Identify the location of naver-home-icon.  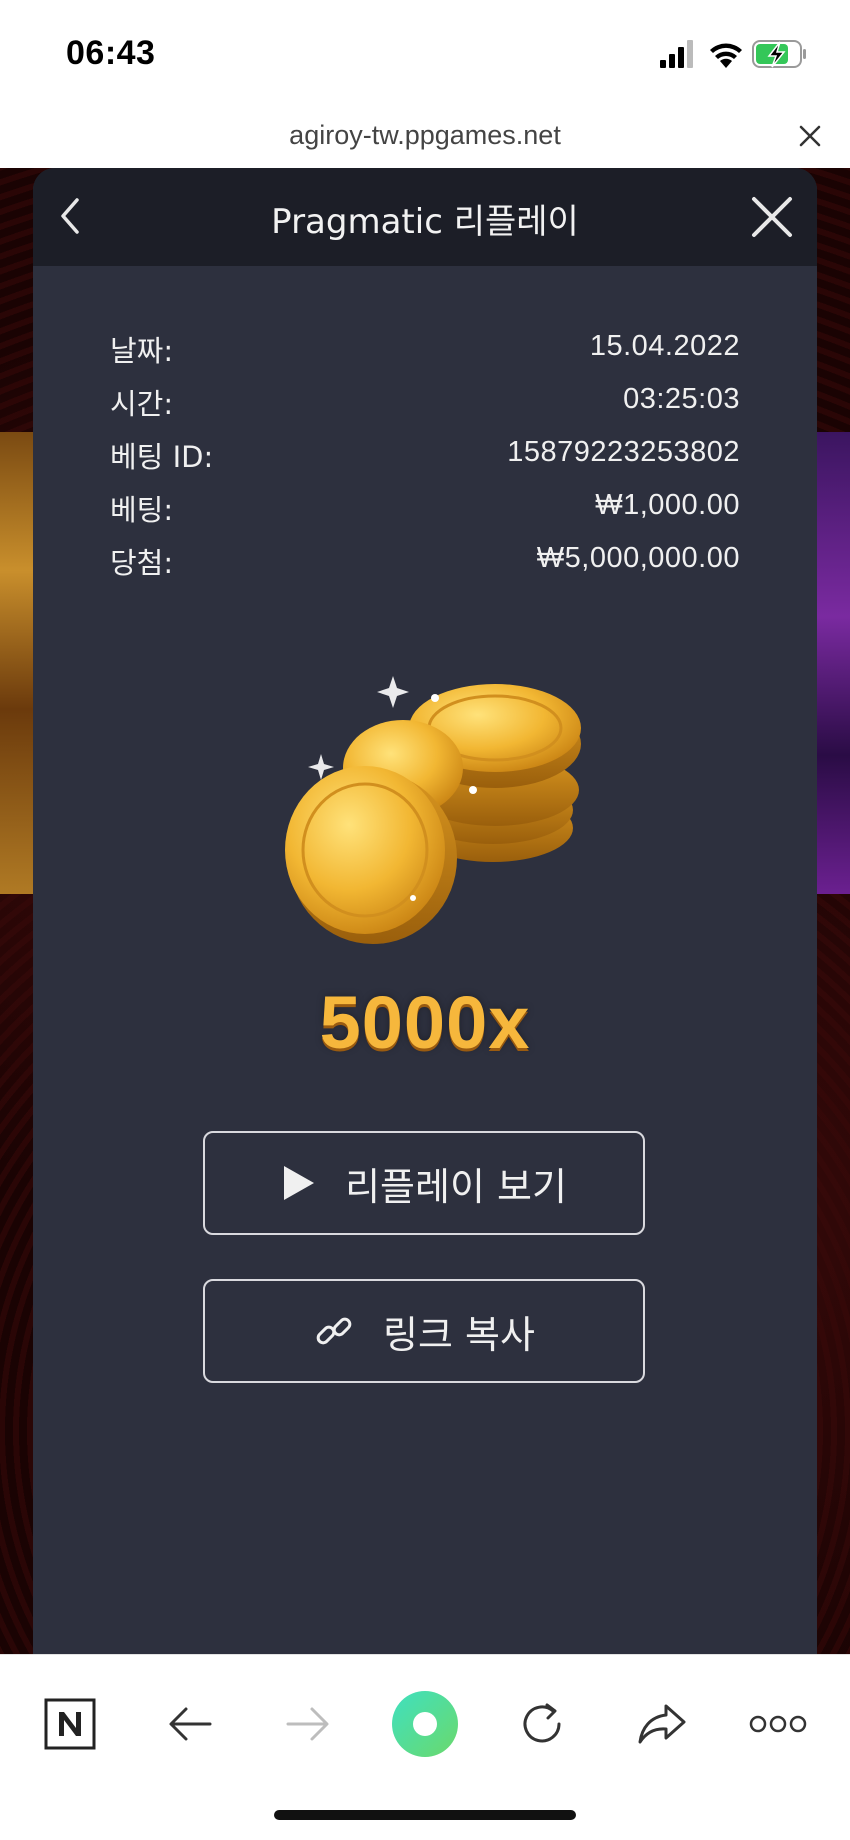
(70, 1724).